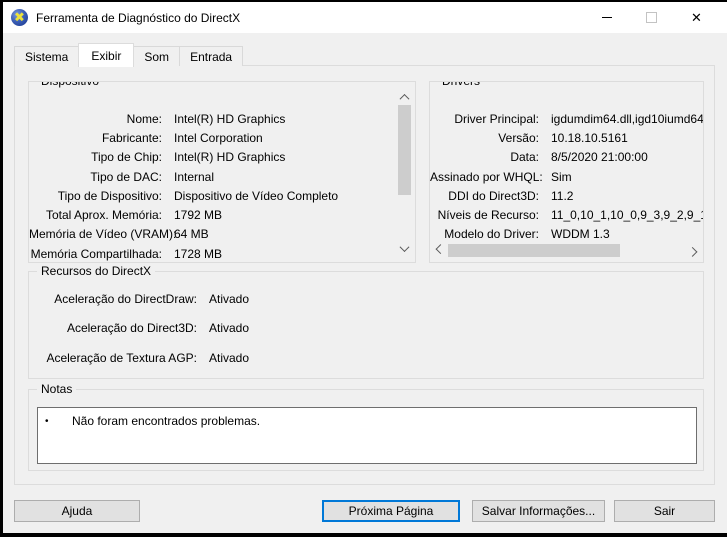 The height and width of the screenshot is (537, 727). What do you see at coordinates (138, 17) in the screenshot?
I see `window-title: Ferramenta de Diagnóstico do DirectX` at bounding box center [138, 17].